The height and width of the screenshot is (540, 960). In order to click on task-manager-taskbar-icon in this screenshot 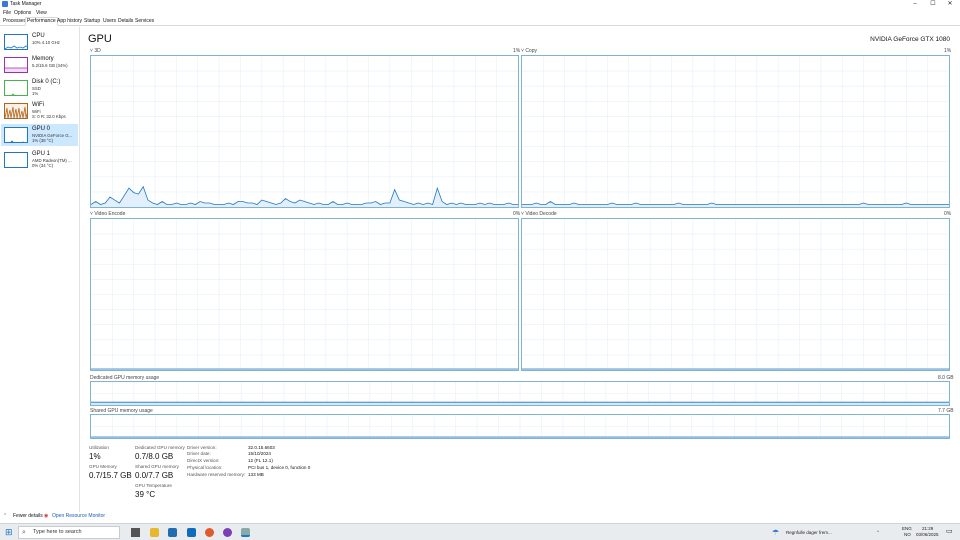, I will do `click(245, 532)`.